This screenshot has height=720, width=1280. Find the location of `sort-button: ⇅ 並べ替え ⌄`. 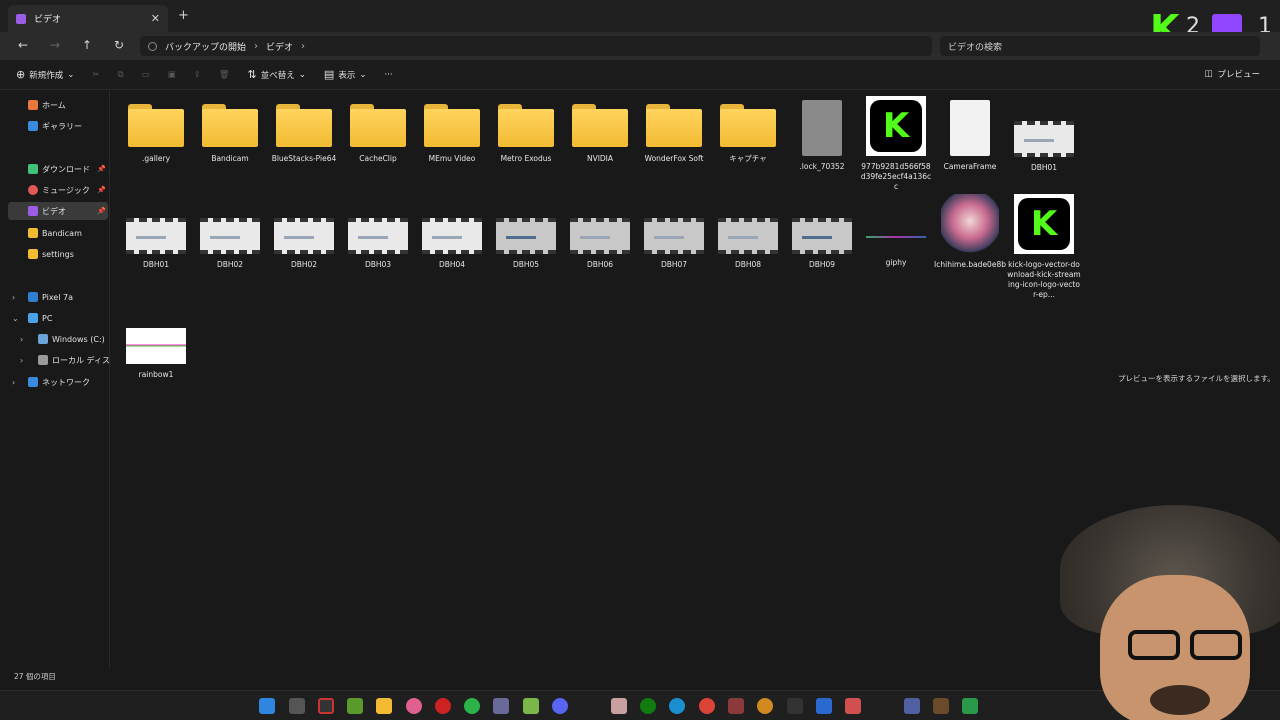

sort-button: ⇅ 並べ替え ⌄ is located at coordinates (277, 74).